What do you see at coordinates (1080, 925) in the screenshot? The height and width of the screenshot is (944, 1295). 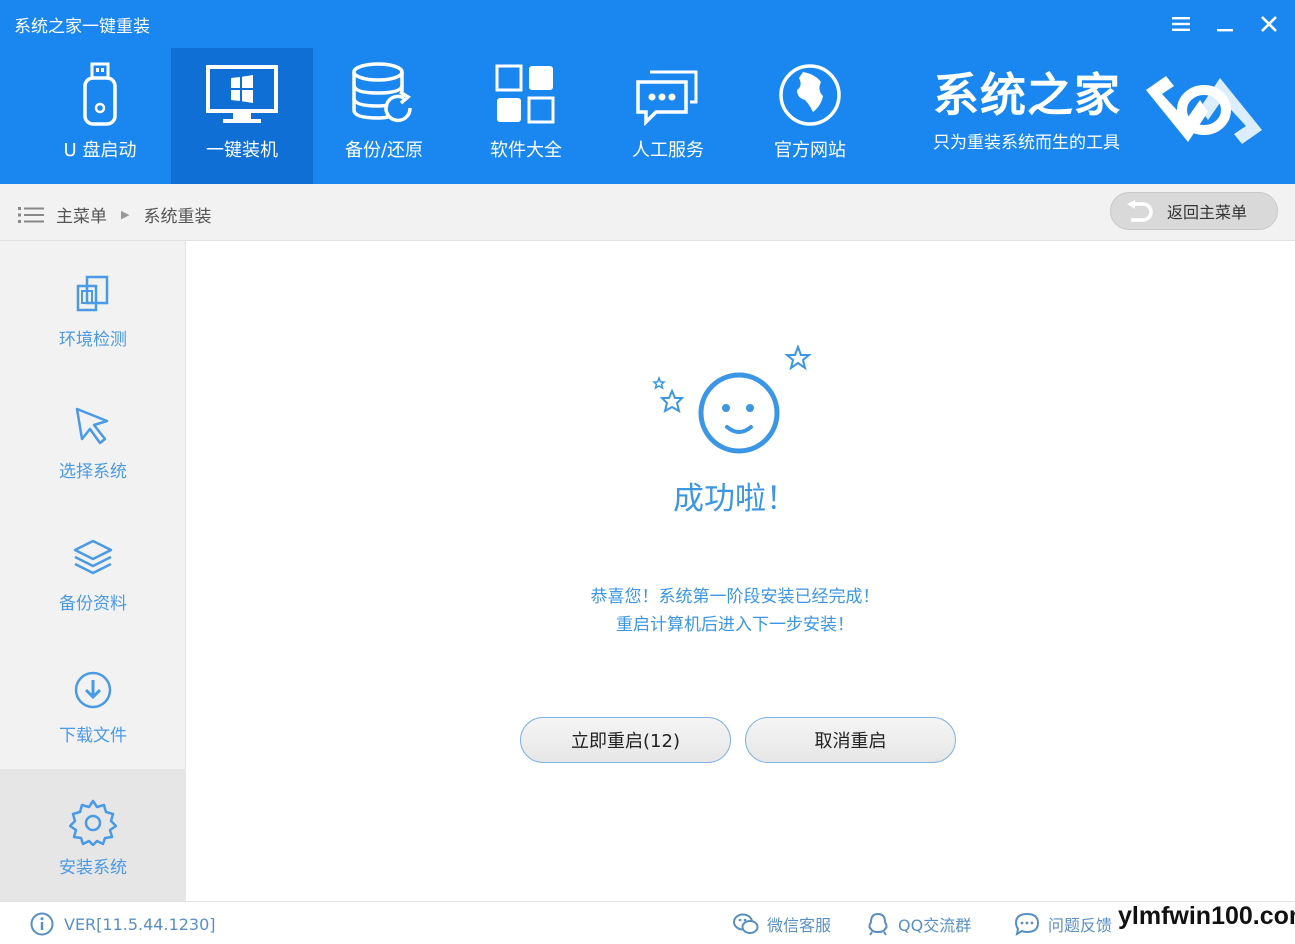 I see `status-link-label: 问题反馈` at bounding box center [1080, 925].